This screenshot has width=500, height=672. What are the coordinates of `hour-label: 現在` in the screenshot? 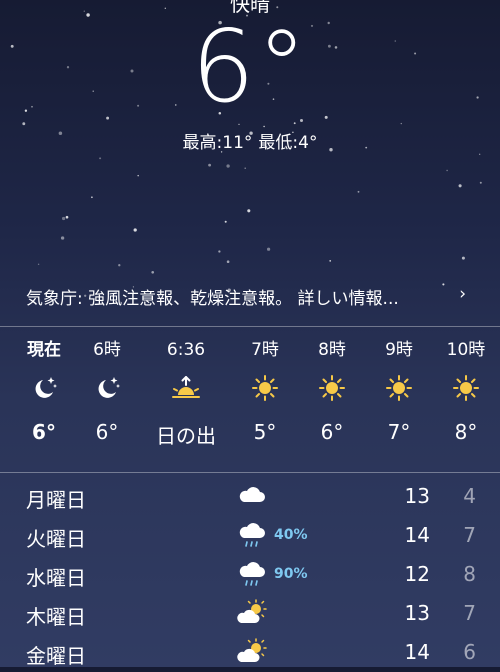 It's located at (44, 350).